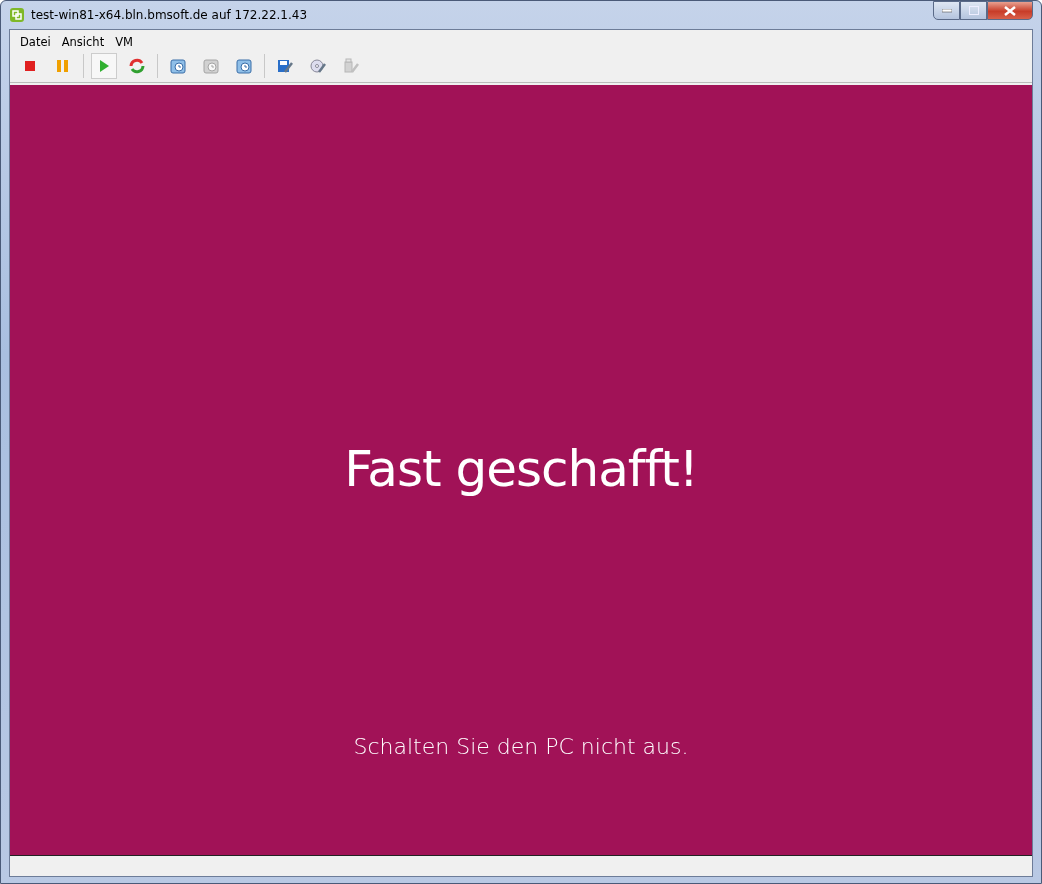 Image resolution: width=1042 pixels, height=884 pixels. I want to click on disc-wrench-icon, so click(318, 66).